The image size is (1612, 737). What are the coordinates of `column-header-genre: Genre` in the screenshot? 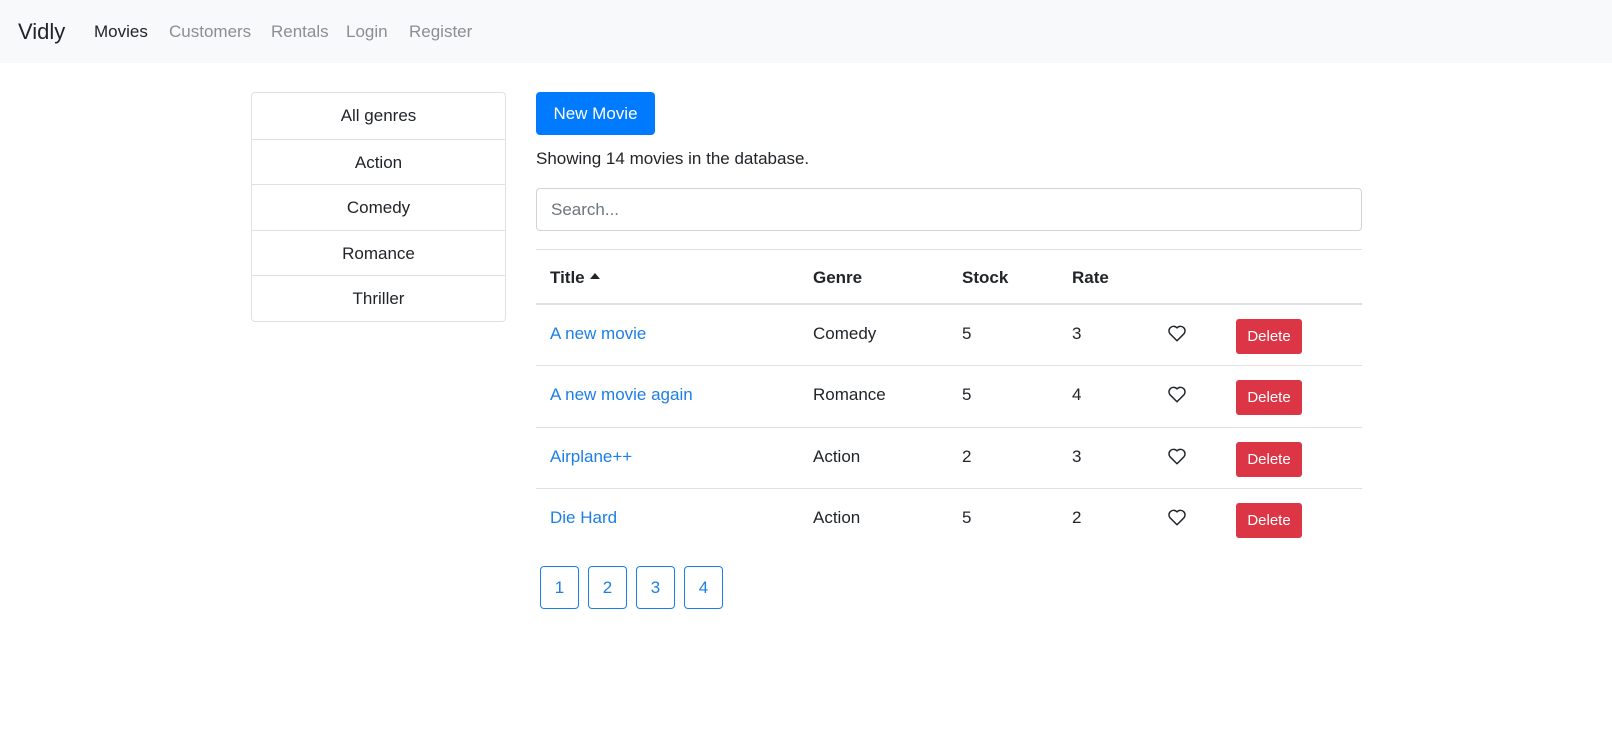 It's located at (837, 278).